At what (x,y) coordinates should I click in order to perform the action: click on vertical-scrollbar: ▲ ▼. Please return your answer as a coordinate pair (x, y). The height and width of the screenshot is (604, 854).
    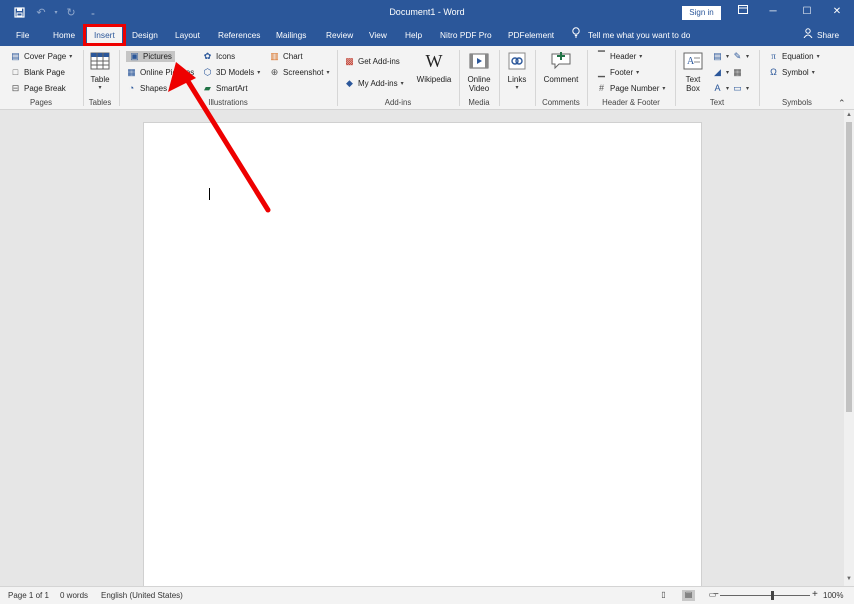
    Looking at the image, I should click on (849, 348).